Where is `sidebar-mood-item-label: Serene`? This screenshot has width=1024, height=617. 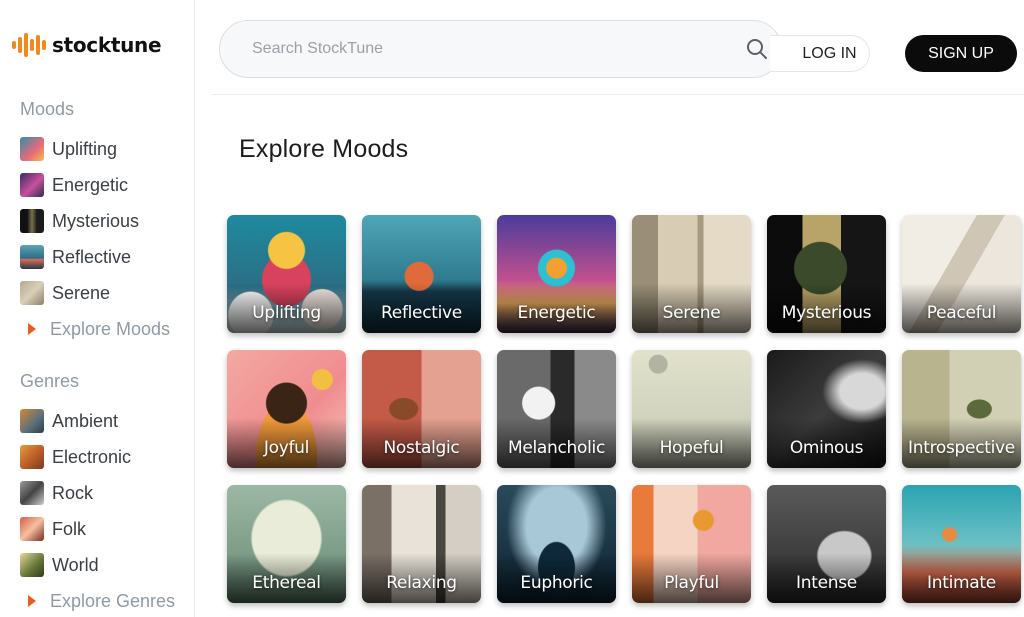 sidebar-mood-item-label: Serene is located at coordinates (81, 292).